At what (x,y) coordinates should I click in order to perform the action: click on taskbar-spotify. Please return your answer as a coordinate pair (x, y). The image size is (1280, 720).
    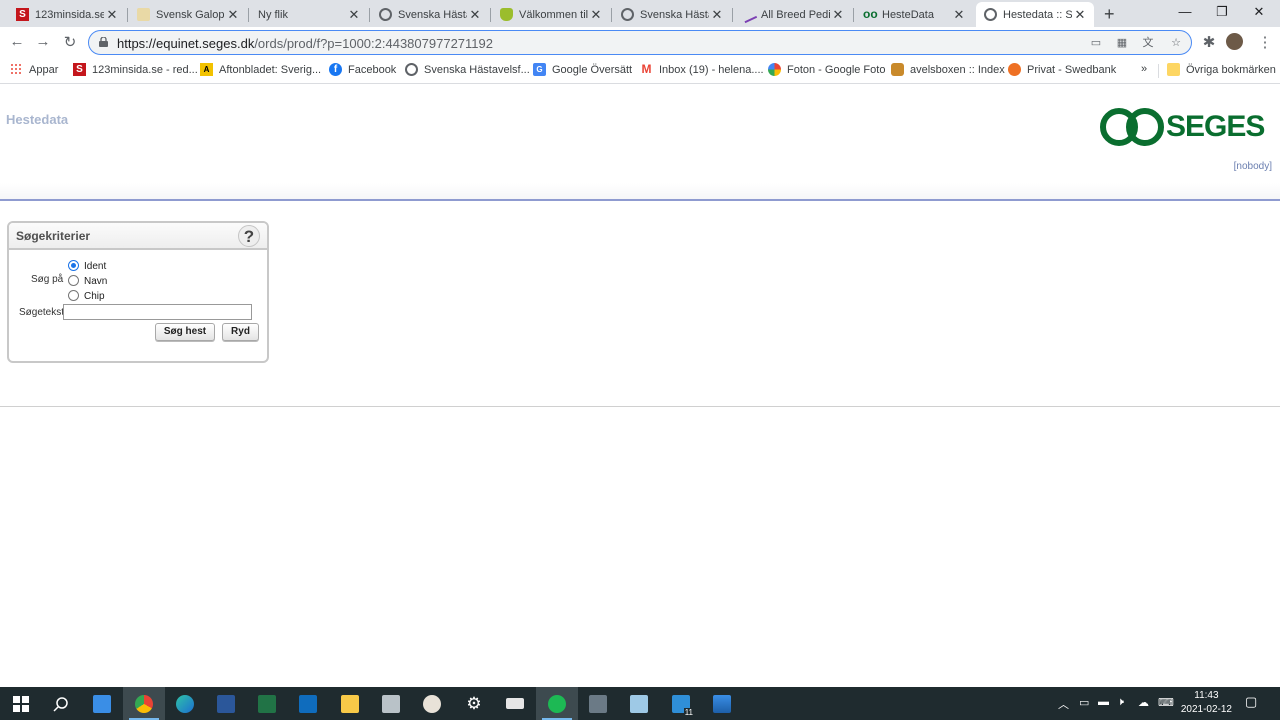
    Looking at the image, I should click on (557, 703).